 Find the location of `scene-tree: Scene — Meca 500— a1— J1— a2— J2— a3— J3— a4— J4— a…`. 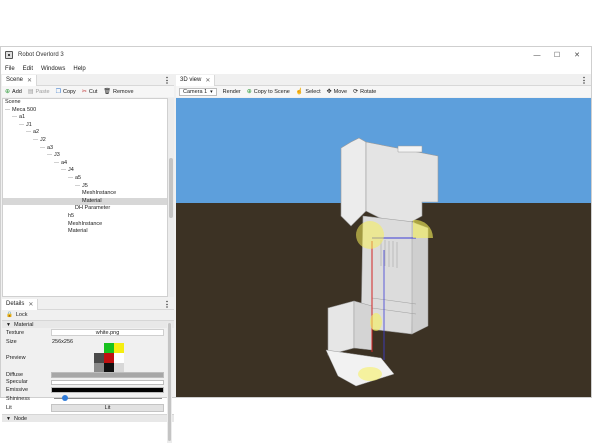

scene-tree: Scene — Meca 500— a1— J1— a2— J2— a3— J3— a4— J4— a… is located at coordinates (85, 197).